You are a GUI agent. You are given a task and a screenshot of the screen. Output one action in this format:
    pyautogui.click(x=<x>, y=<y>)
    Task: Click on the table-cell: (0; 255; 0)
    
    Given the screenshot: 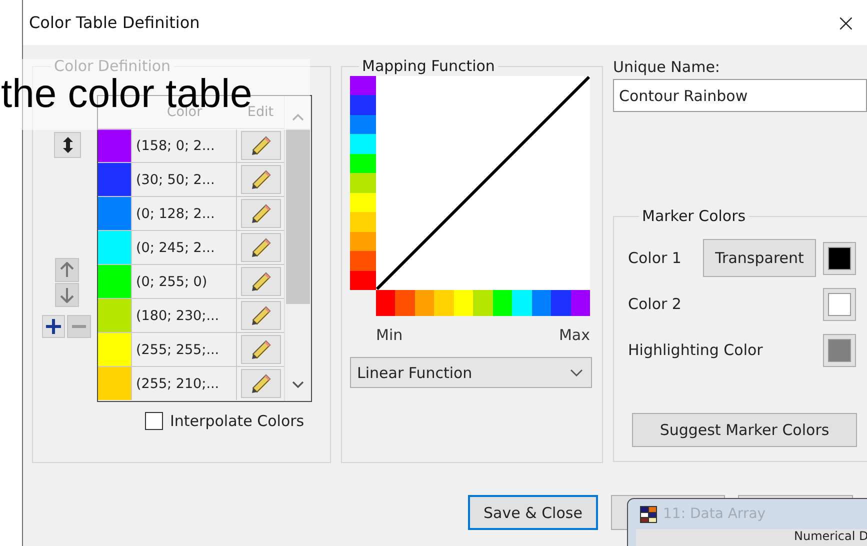 What is the action you would take?
    pyautogui.click(x=184, y=281)
    